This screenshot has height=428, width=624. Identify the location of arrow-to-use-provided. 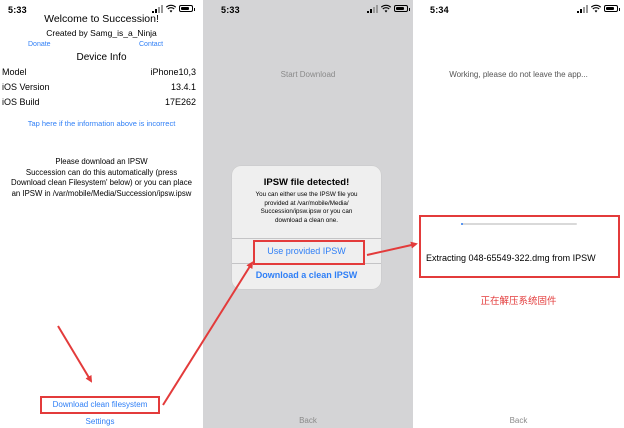
(208, 333).